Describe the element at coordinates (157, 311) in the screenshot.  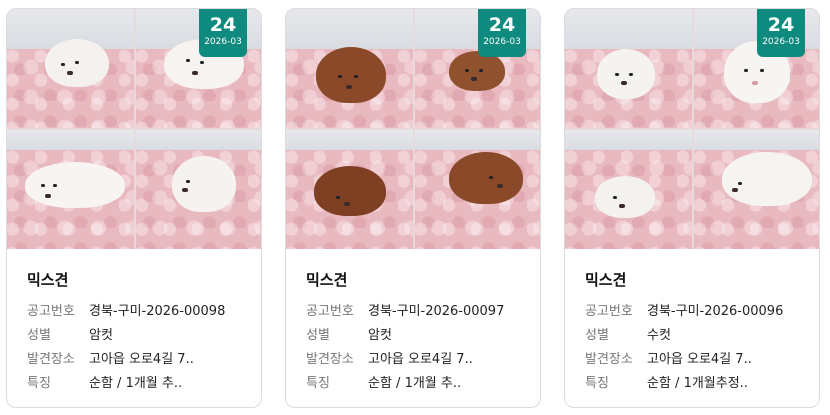
I see `value-notice-no: 경북-구미-2026-00098` at that location.